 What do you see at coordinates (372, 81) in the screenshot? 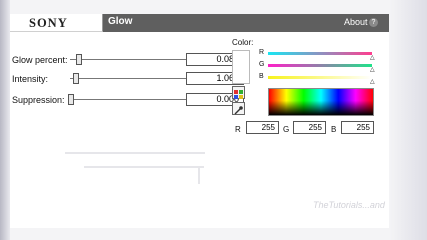
I see `blue-channel-handle: △` at bounding box center [372, 81].